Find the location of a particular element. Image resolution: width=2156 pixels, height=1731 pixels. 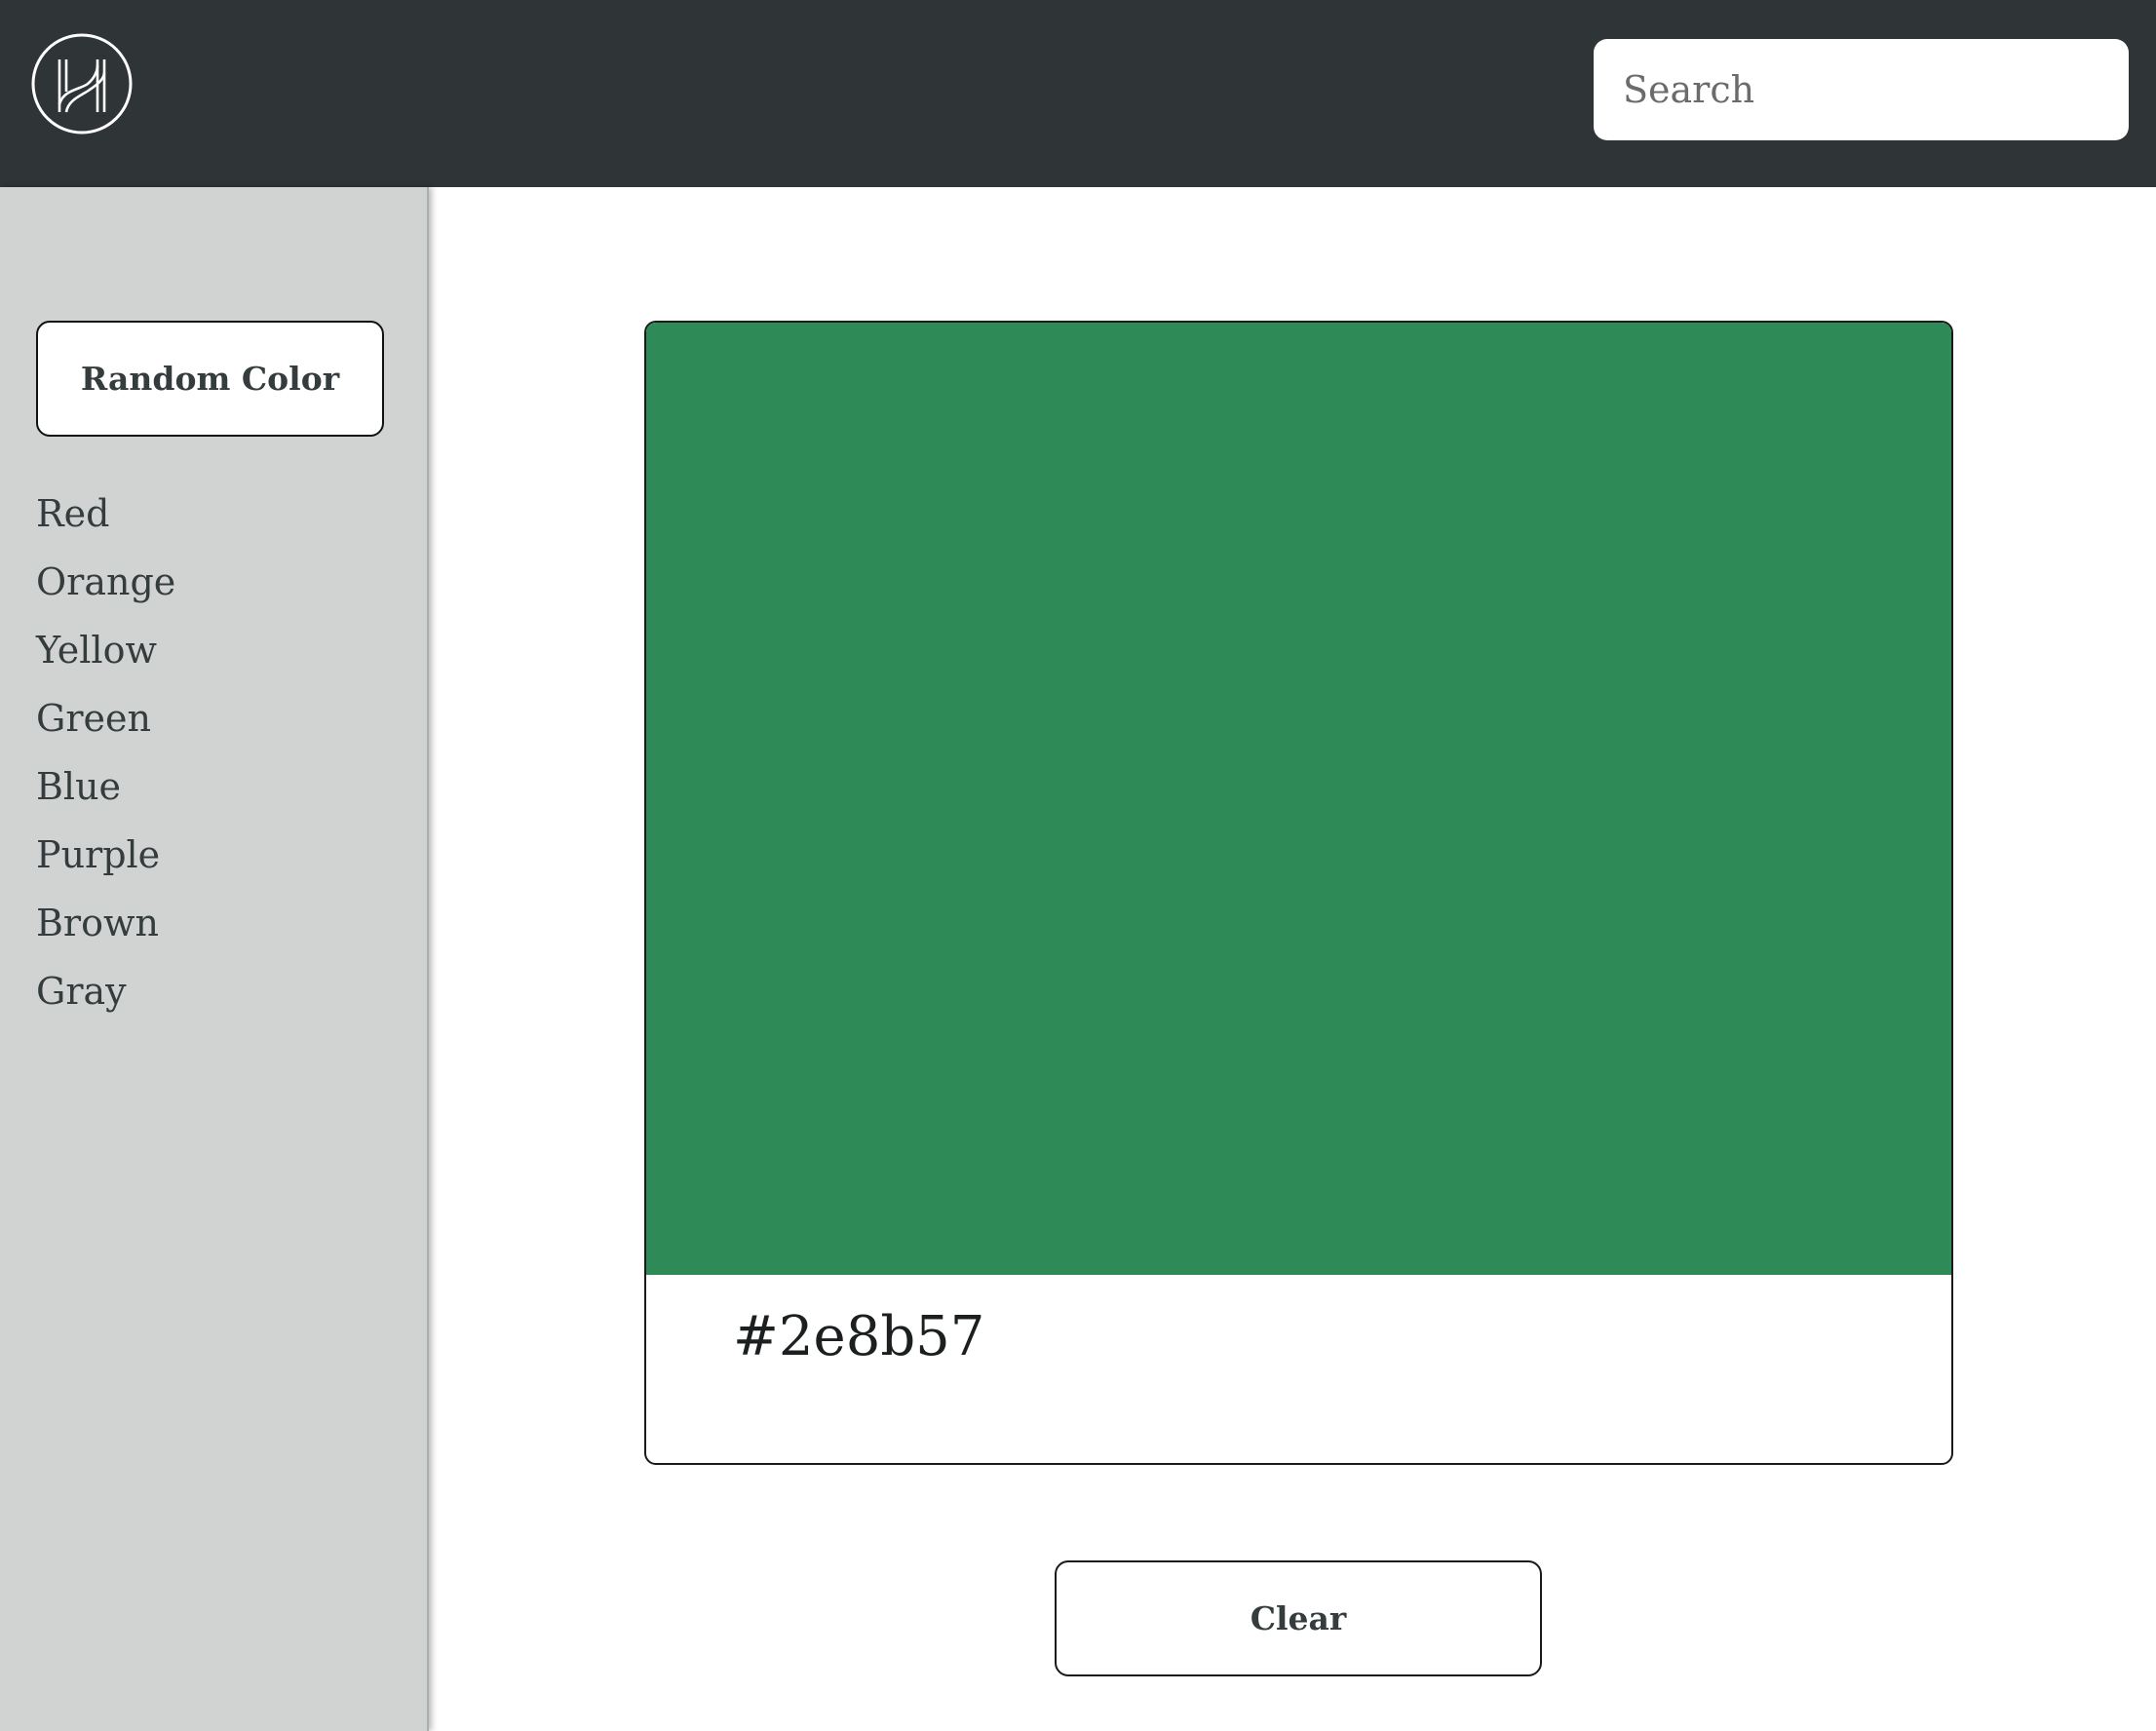

color-link-green: Green is located at coordinates (105, 728).